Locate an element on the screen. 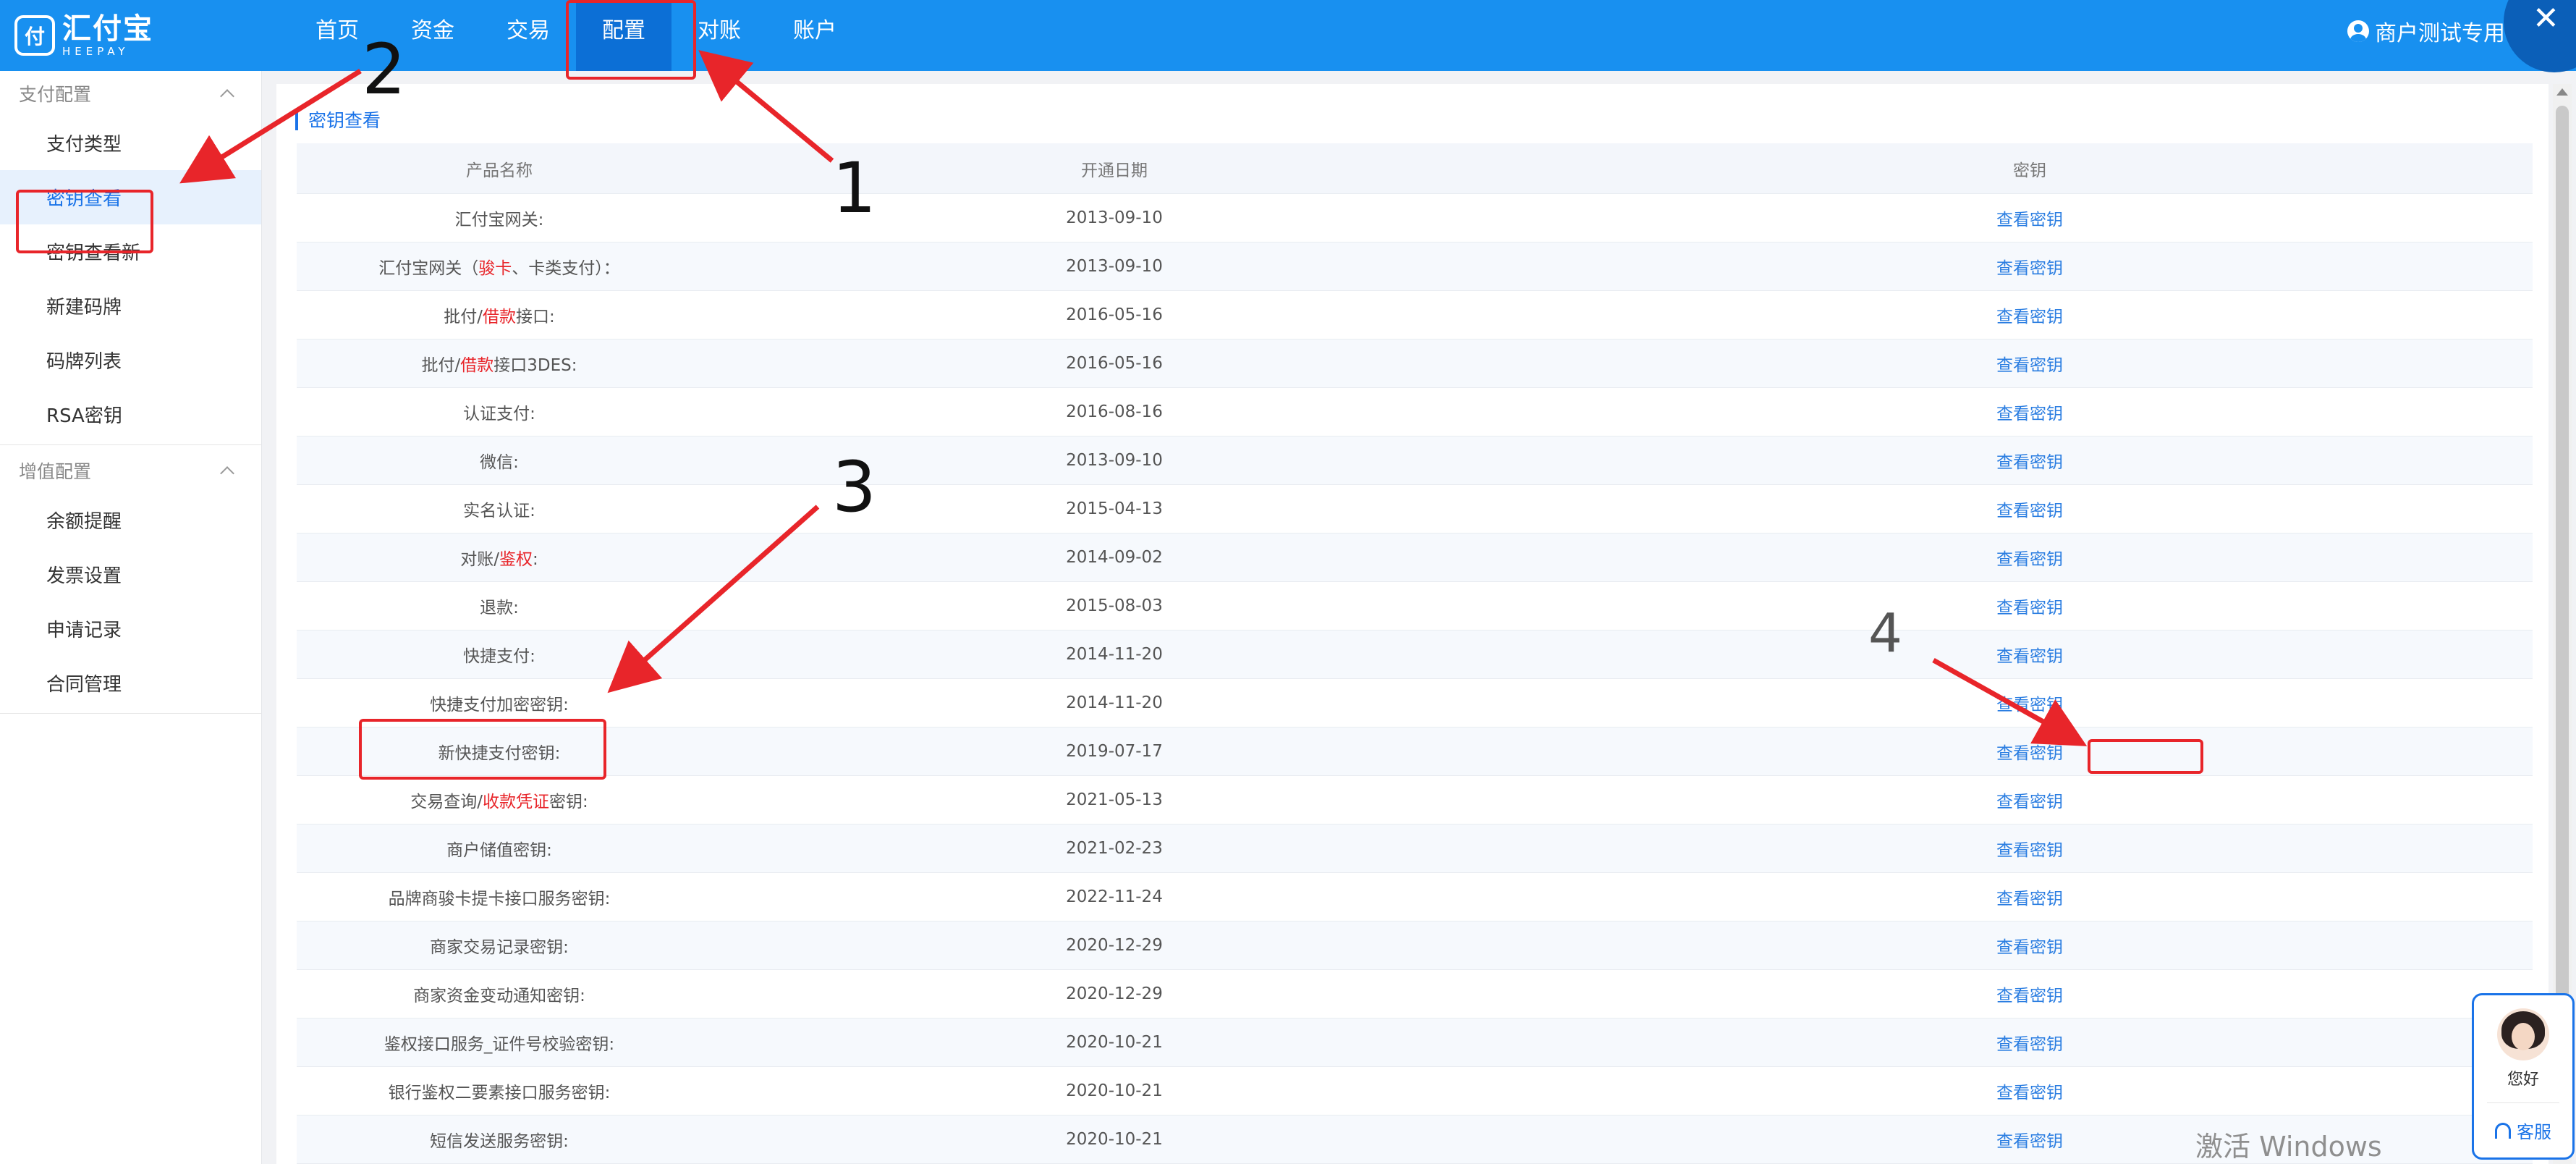  logo-mark-icon: 付 is located at coordinates (34, 35).